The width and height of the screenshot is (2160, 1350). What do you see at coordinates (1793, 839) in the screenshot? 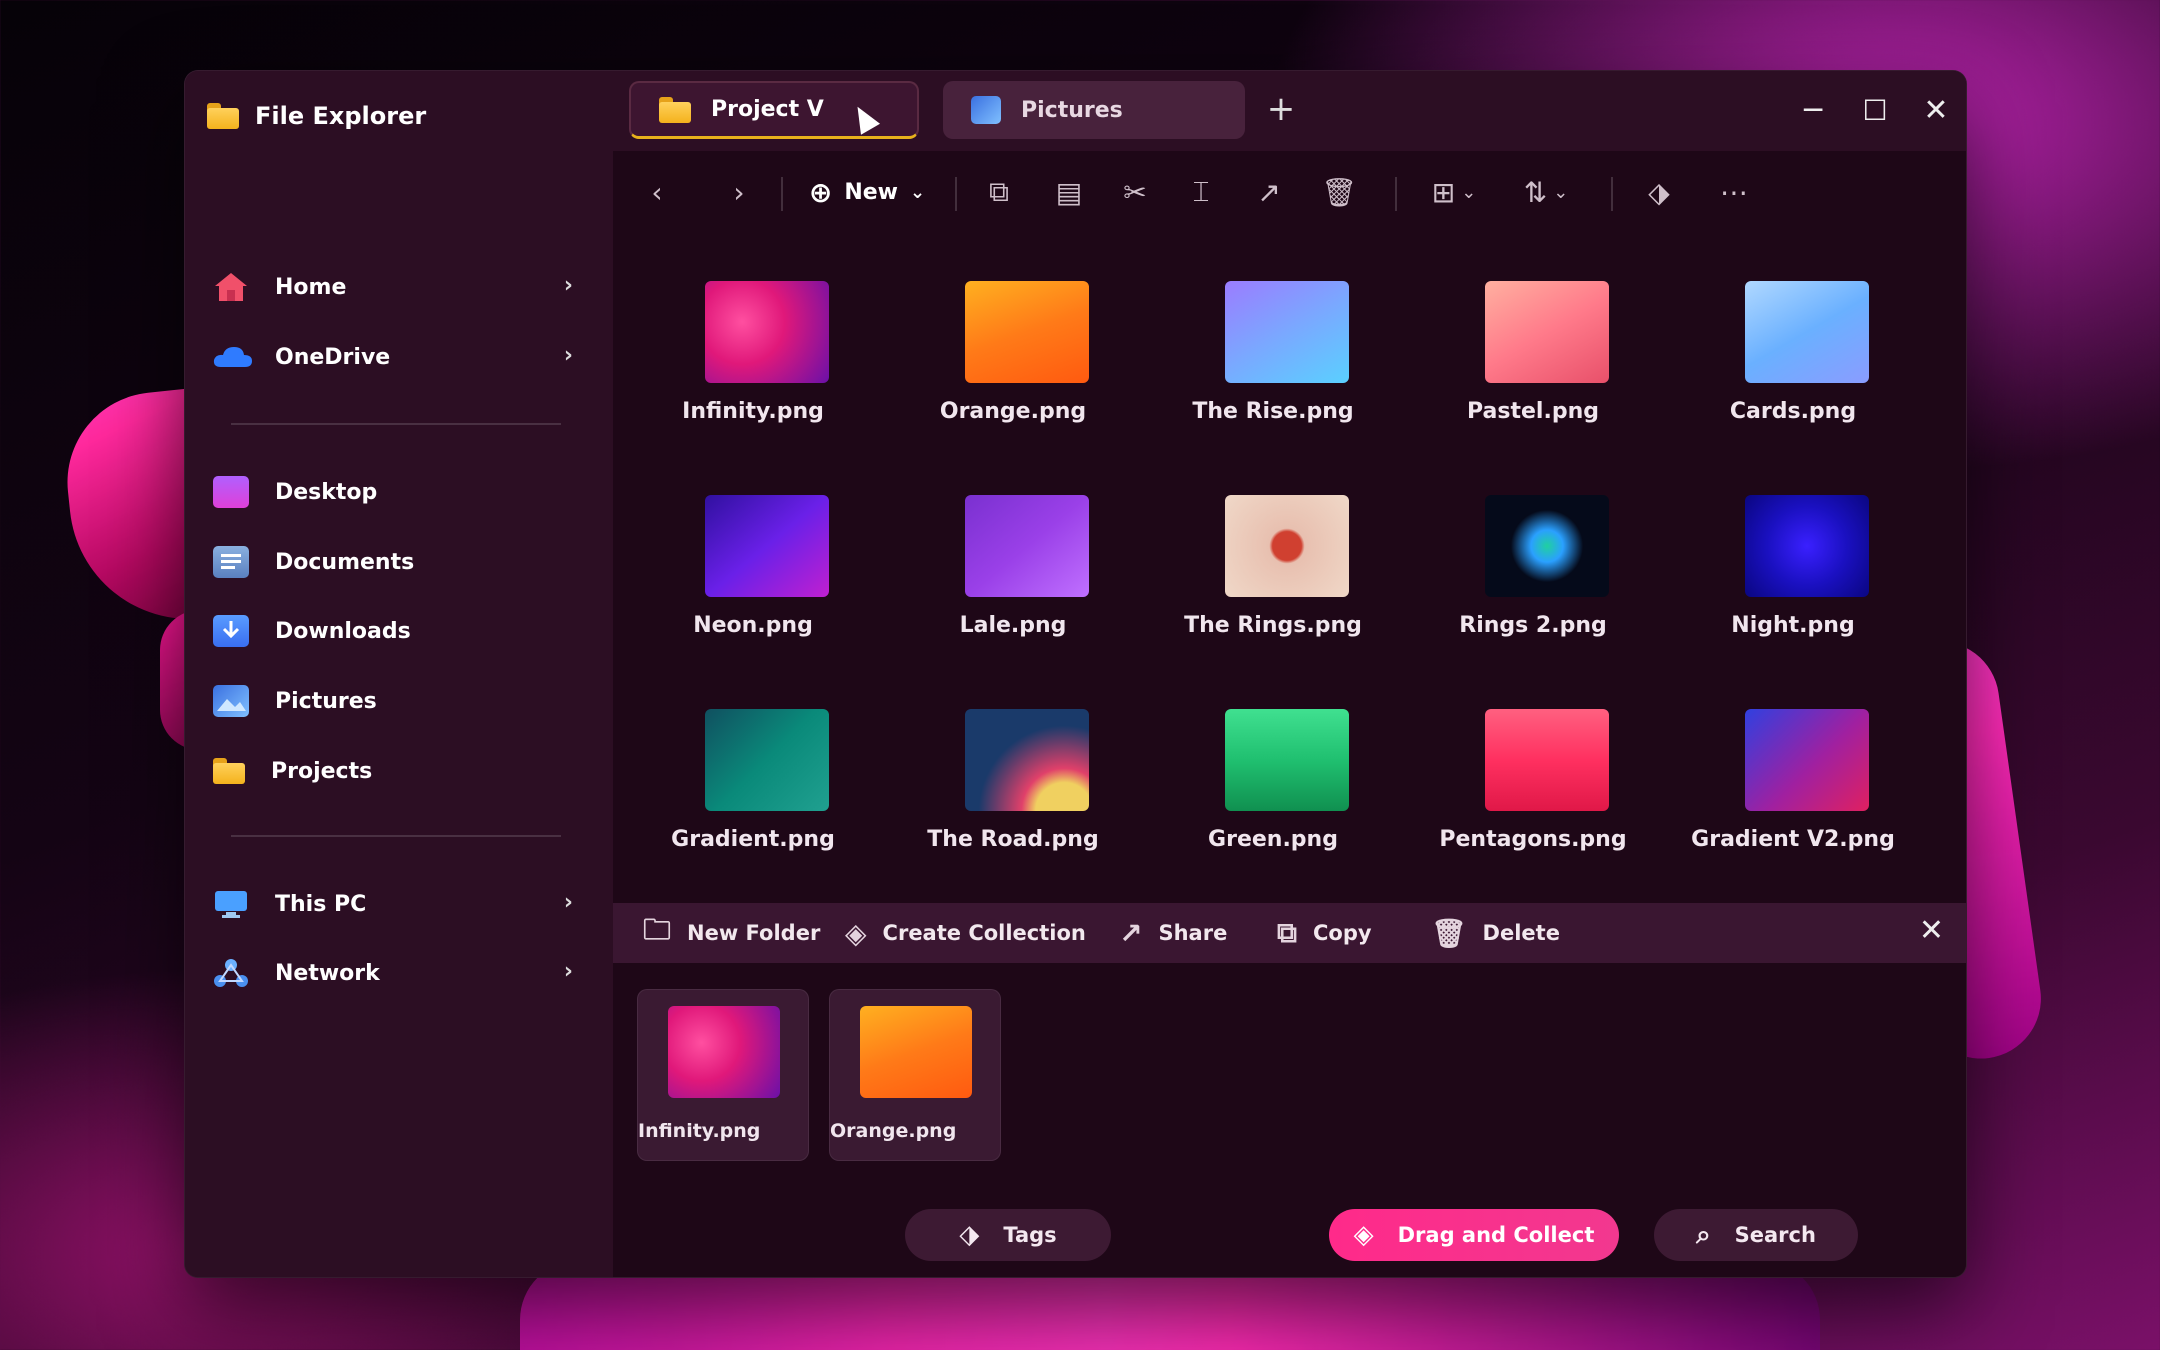
I see `file-name: Gradient V2.png` at bounding box center [1793, 839].